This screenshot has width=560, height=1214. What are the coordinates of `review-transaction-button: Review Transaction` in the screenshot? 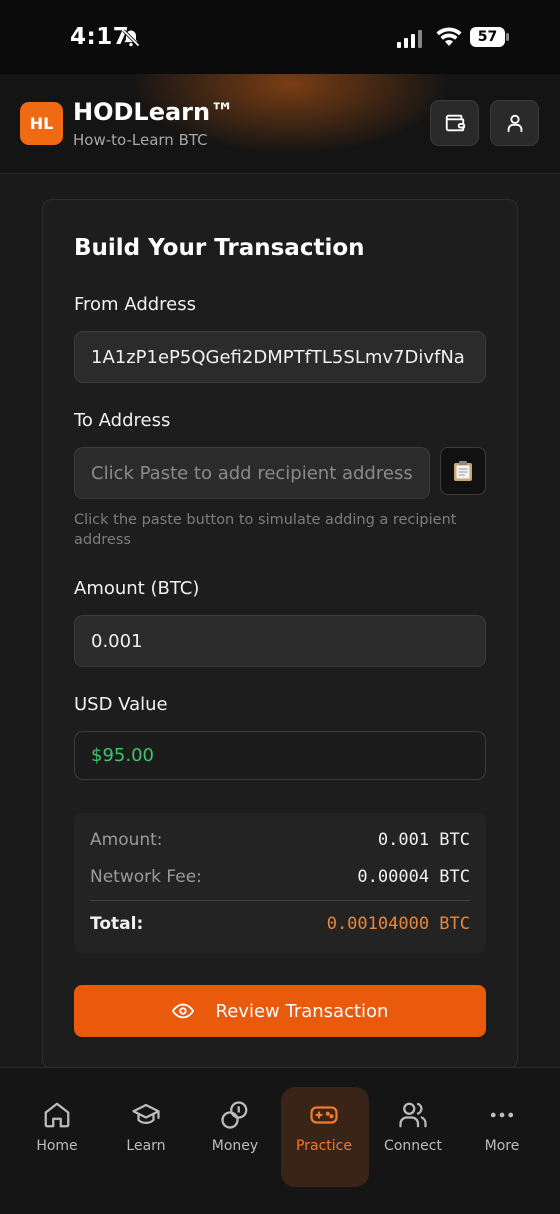 It's located at (280, 1011).